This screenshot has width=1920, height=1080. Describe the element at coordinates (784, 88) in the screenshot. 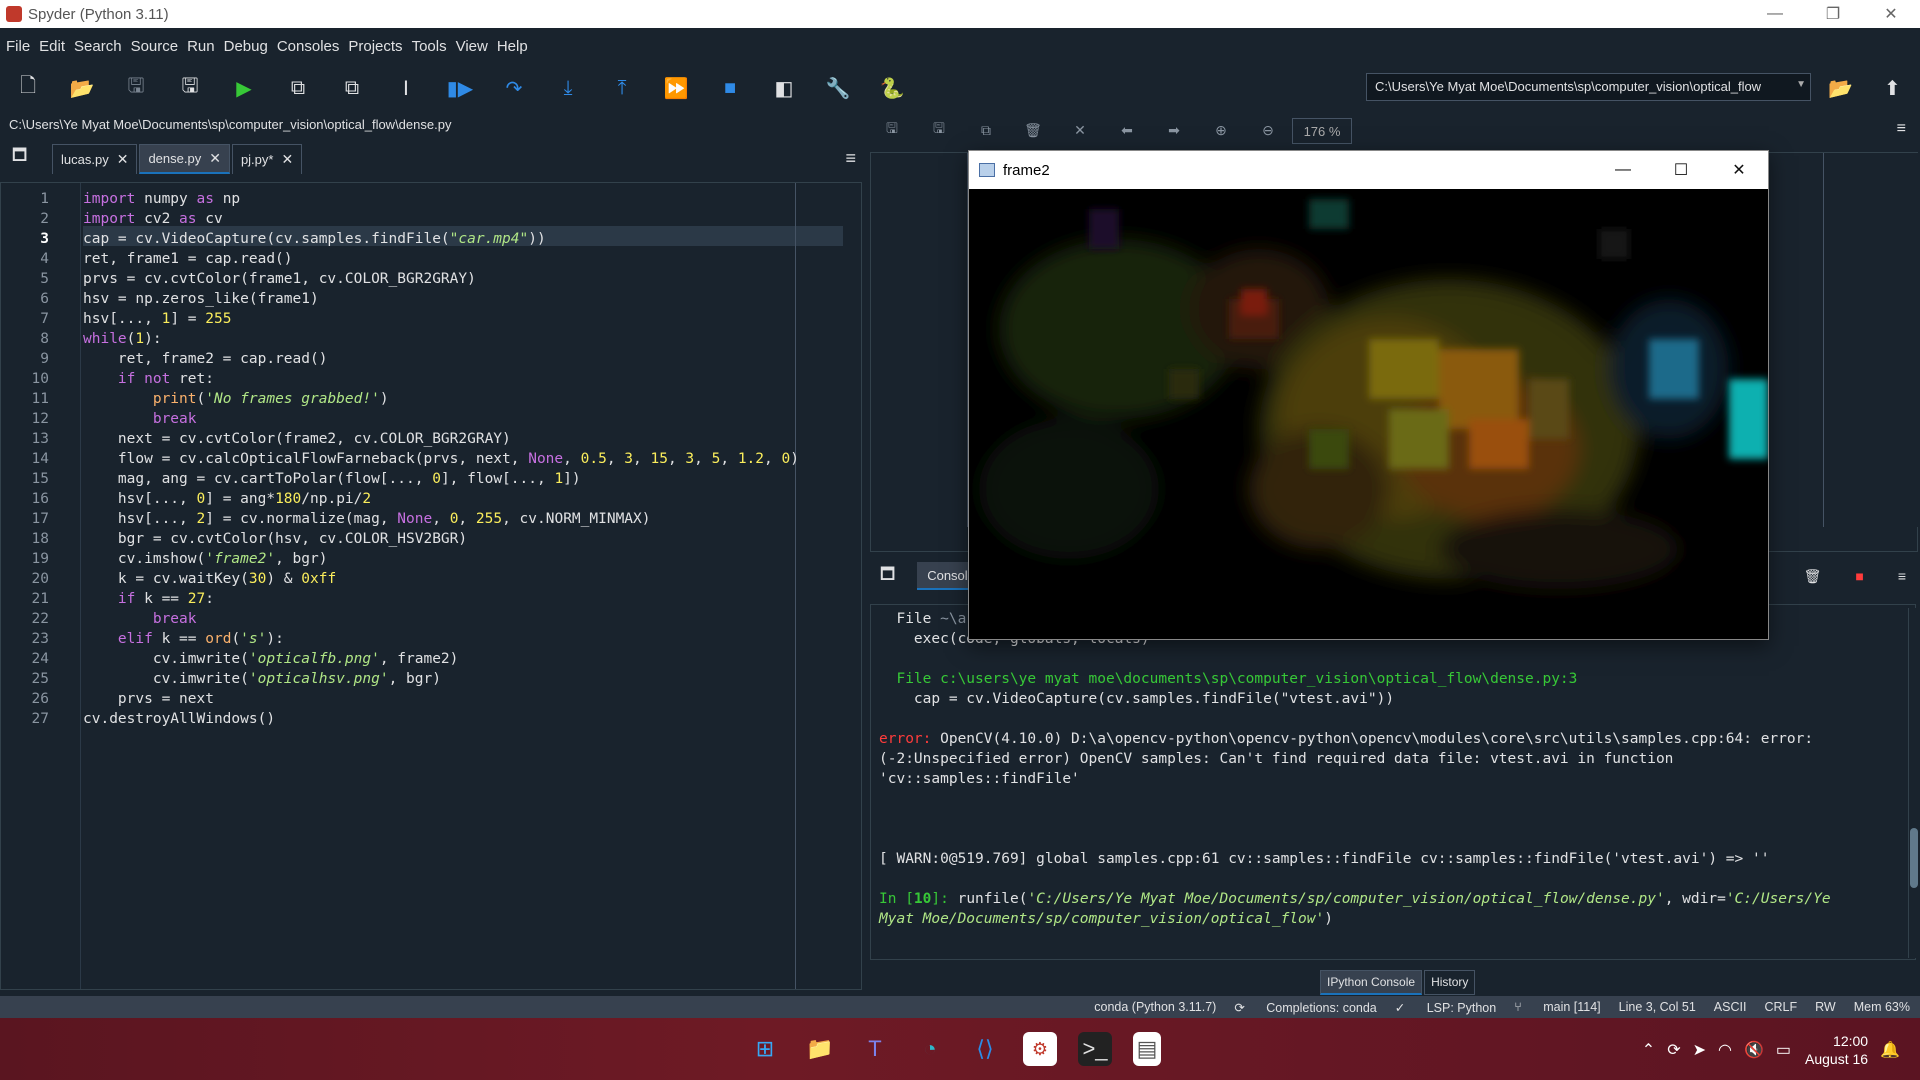

I see `maximize-pane-icon: ◧` at that location.